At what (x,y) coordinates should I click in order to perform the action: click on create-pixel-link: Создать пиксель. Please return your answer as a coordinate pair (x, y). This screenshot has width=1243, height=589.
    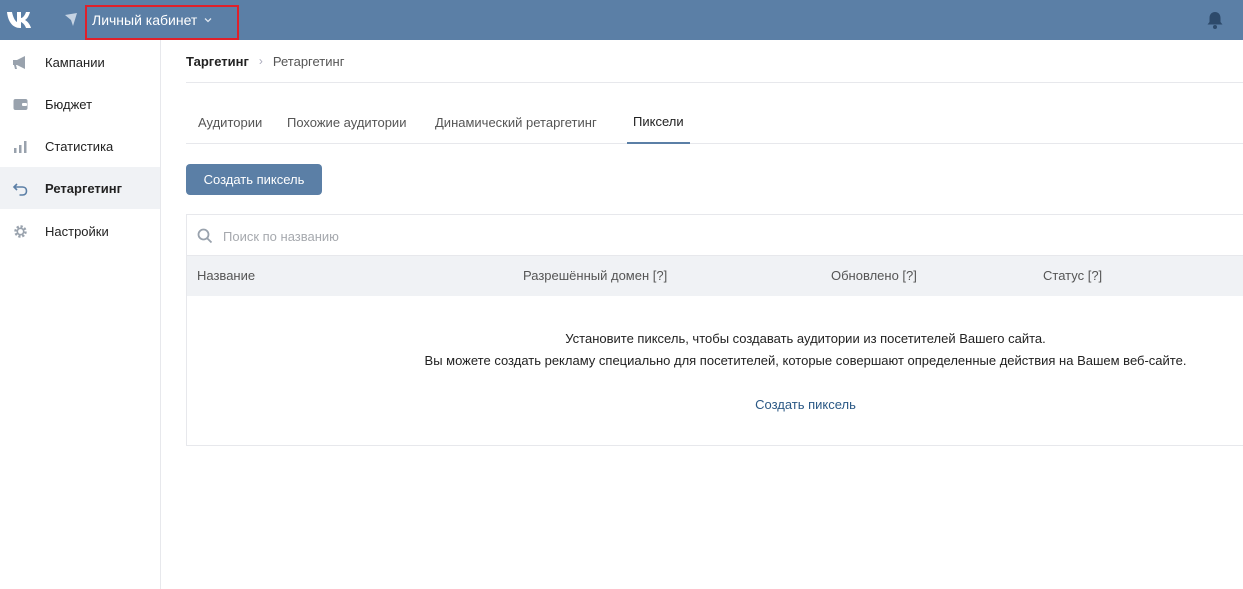
    Looking at the image, I should click on (805, 404).